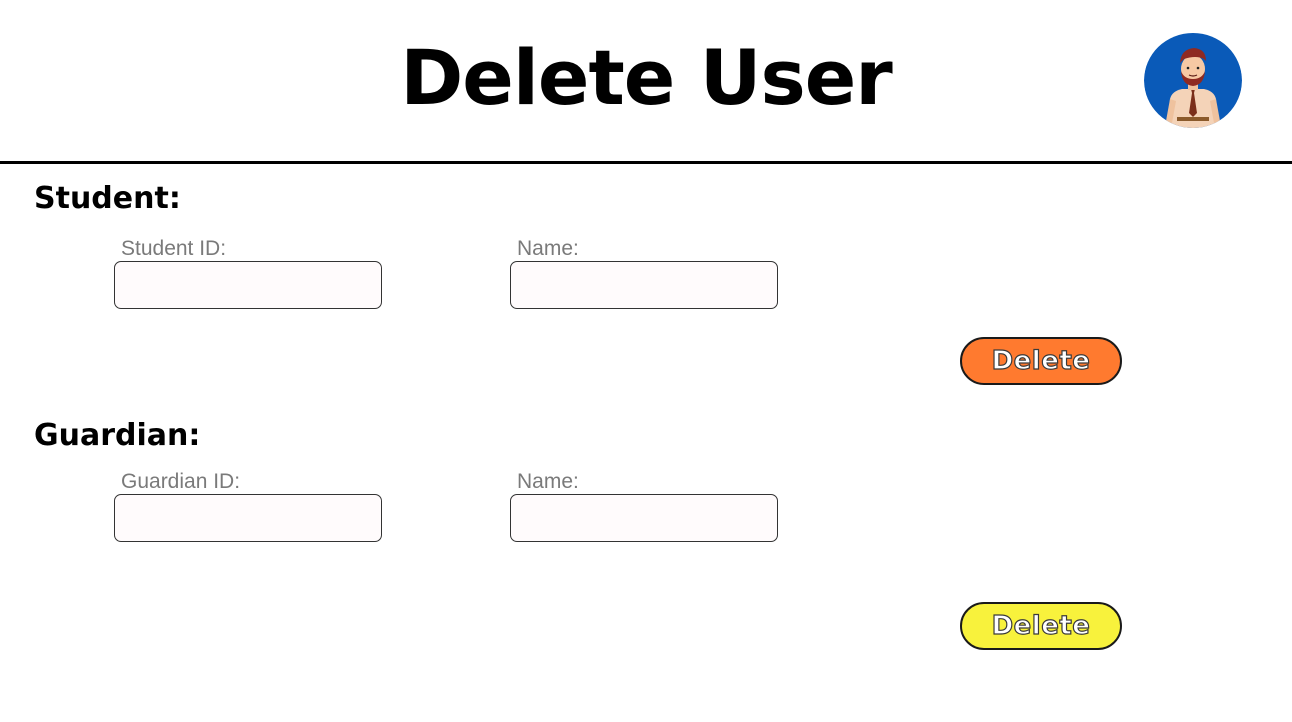 The image size is (1292, 722). Describe the element at coordinates (107, 198) in the screenshot. I see `student-section-heading: Student:` at that location.